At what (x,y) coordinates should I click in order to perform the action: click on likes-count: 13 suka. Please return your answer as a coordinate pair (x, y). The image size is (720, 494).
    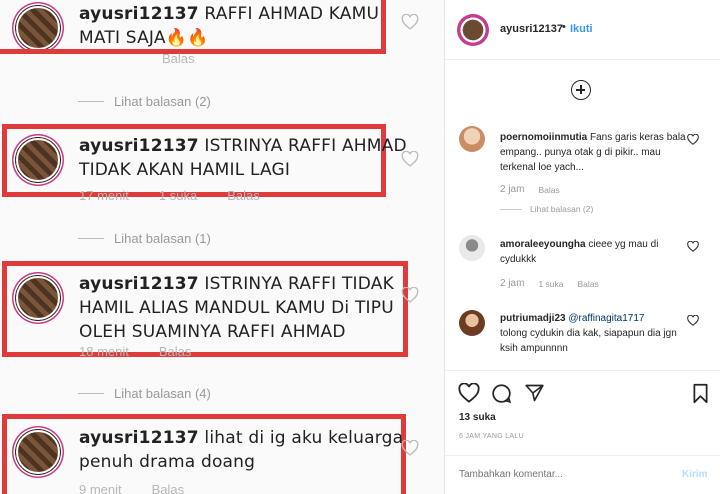
    Looking at the image, I should click on (477, 417).